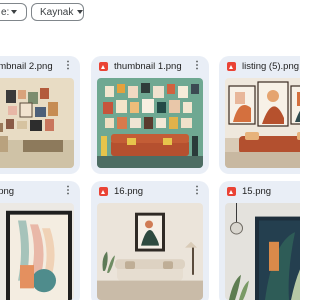  I want to click on filter-chip-source-label: Kaynak, so click(57, 12).